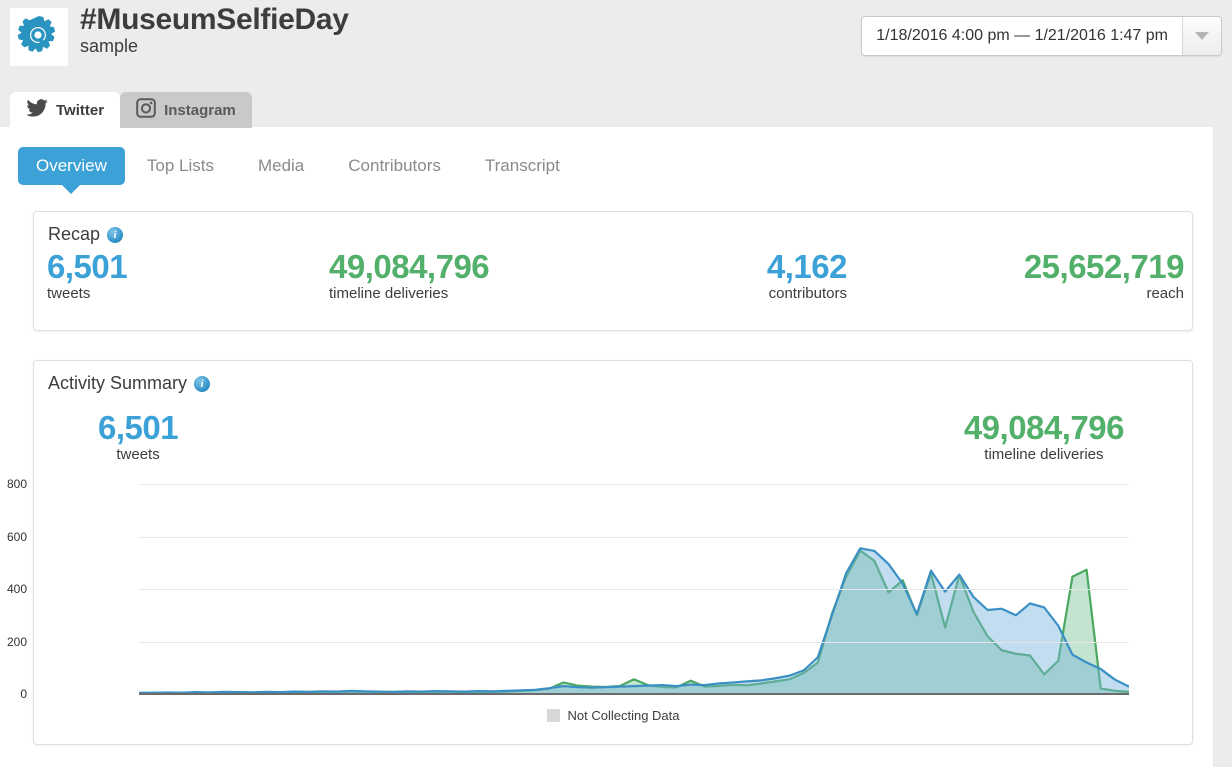  I want to click on stat-tweets: 6,501 tweets, so click(87, 275).